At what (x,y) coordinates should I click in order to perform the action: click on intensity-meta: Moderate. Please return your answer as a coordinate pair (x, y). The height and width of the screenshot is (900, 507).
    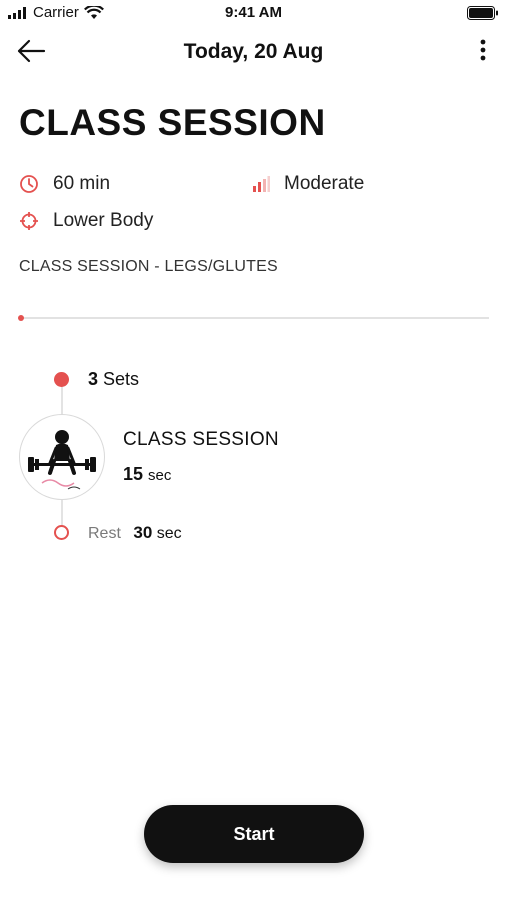
    Looking at the image, I should click on (308, 184).